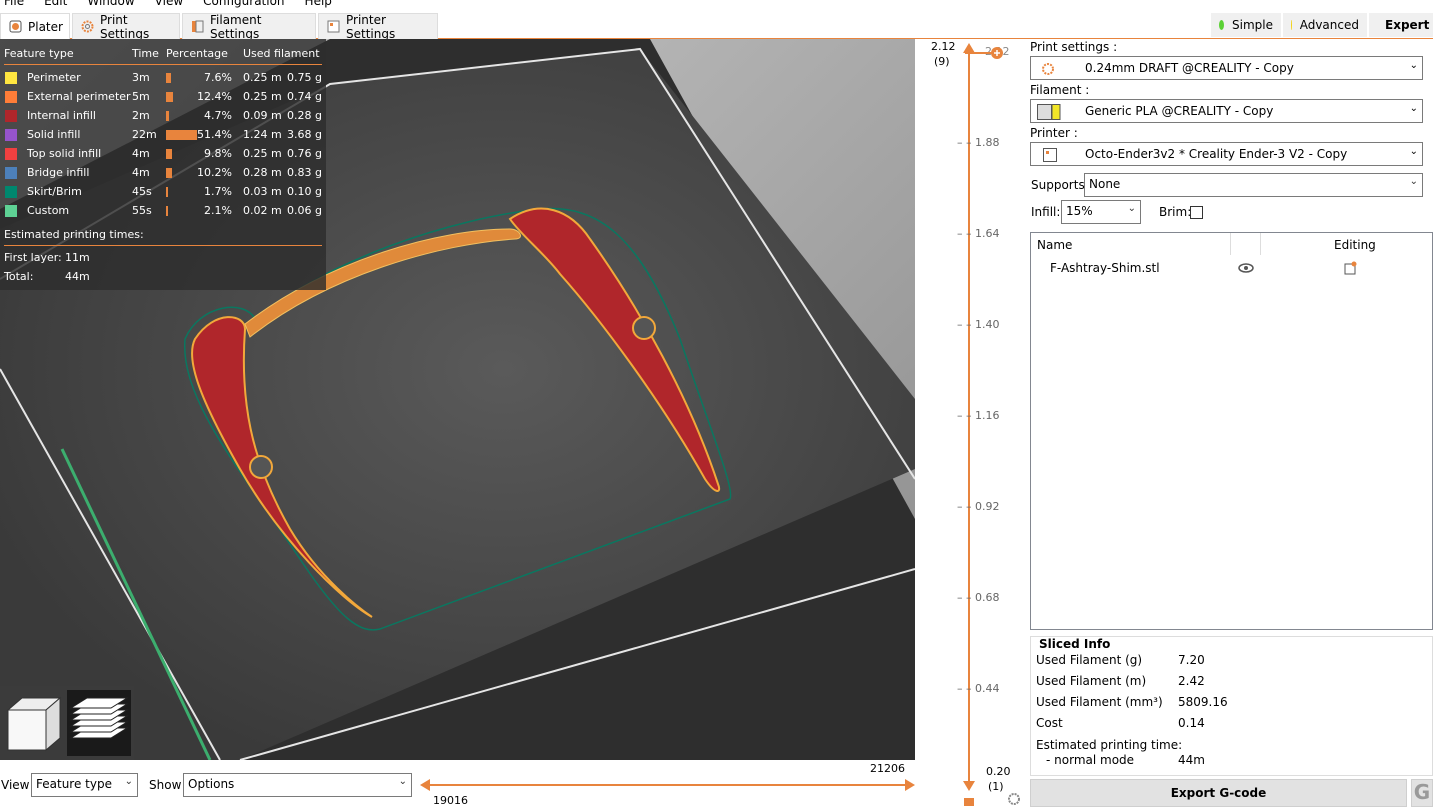  What do you see at coordinates (110, 4) in the screenshot?
I see `menu-window: Window` at bounding box center [110, 4].